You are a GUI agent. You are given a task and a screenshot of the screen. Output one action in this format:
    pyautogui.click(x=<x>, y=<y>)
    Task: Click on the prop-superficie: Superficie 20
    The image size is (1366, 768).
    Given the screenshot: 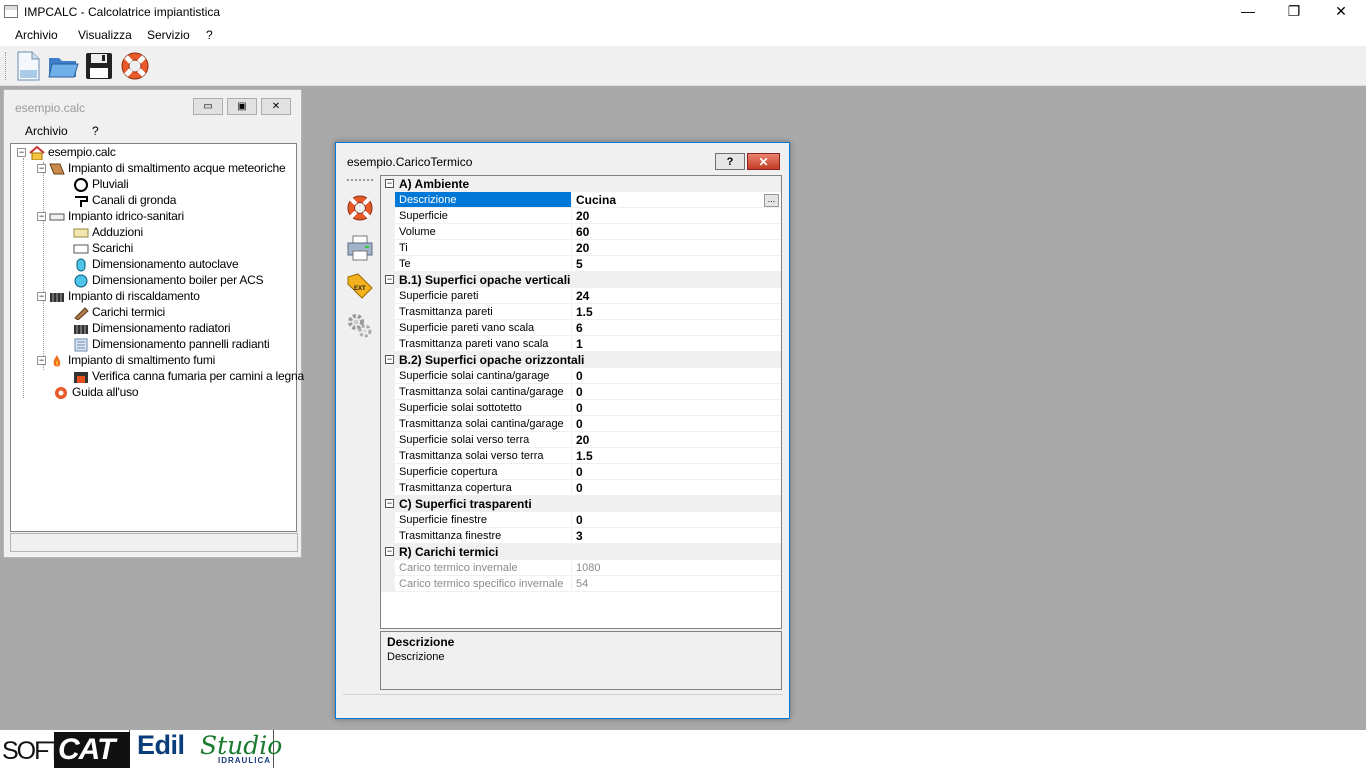 What is the action you would take?
    pyautogui.click(x=581, y=216)
    